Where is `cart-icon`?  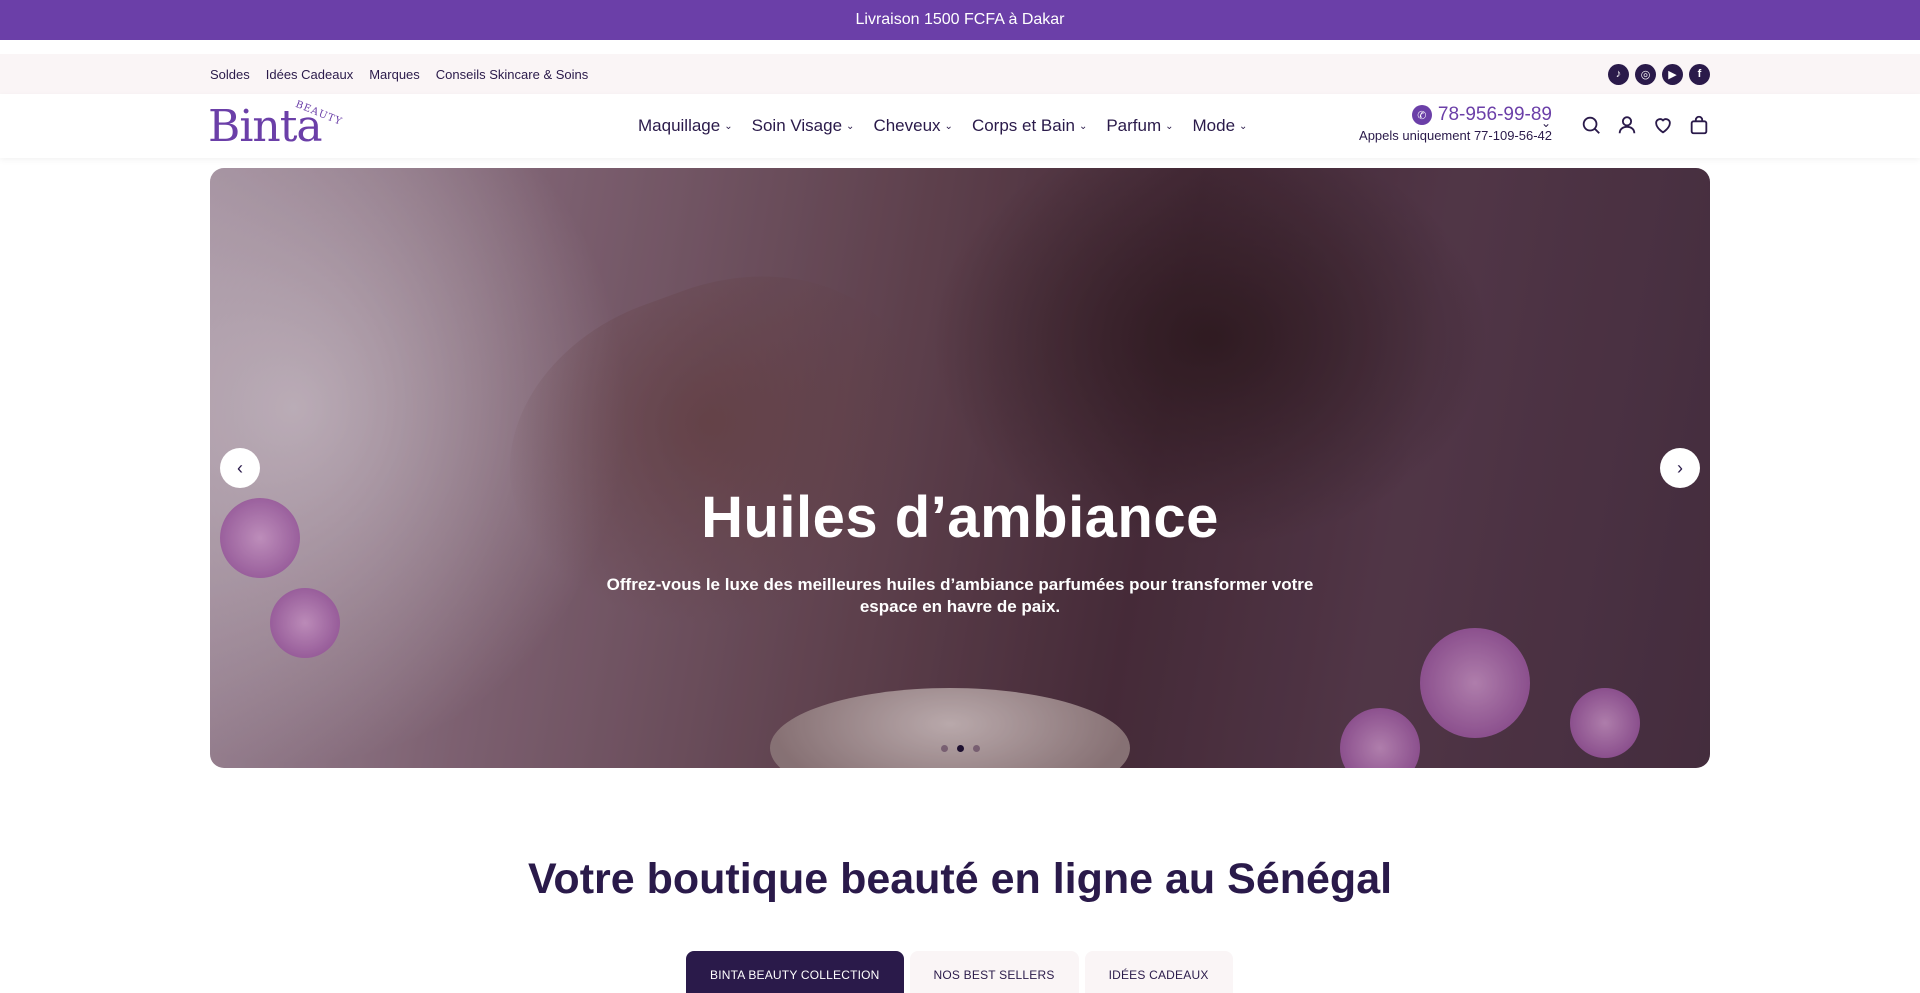
cart-icon is located at coordinates (1699, 127).